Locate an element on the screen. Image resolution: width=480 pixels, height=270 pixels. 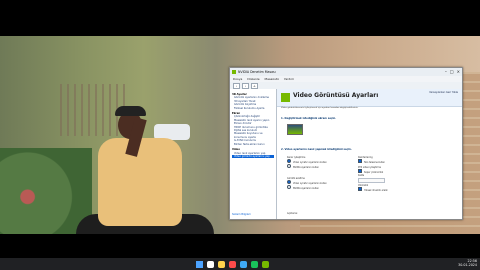
menu-help: Yardım is located at coordinates (289, 79).